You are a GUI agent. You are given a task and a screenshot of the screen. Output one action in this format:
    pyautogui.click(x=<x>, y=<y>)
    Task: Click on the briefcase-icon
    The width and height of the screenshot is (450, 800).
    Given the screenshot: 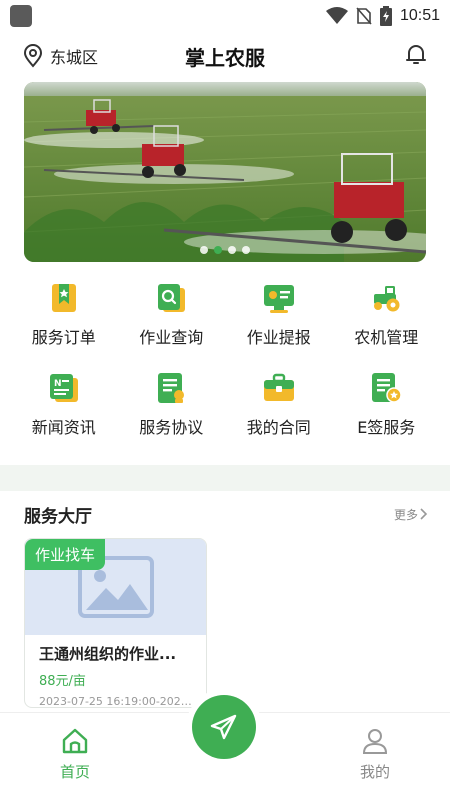 What is the action you would take?
    pyautogui.click(x=278, y=387)
    